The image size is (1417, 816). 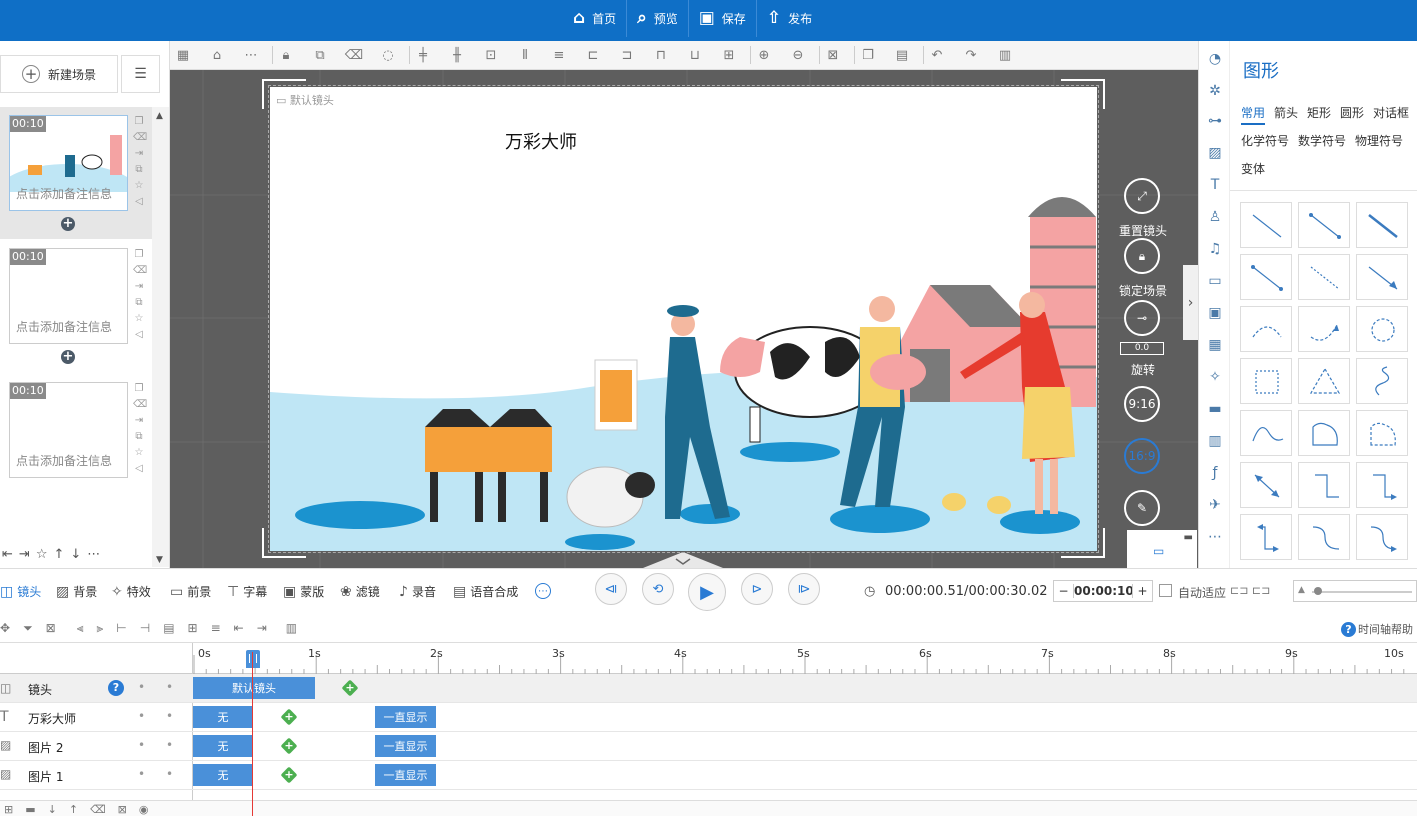 I want to click on formula-icon: ƒ, so click(x=1215, y=473).